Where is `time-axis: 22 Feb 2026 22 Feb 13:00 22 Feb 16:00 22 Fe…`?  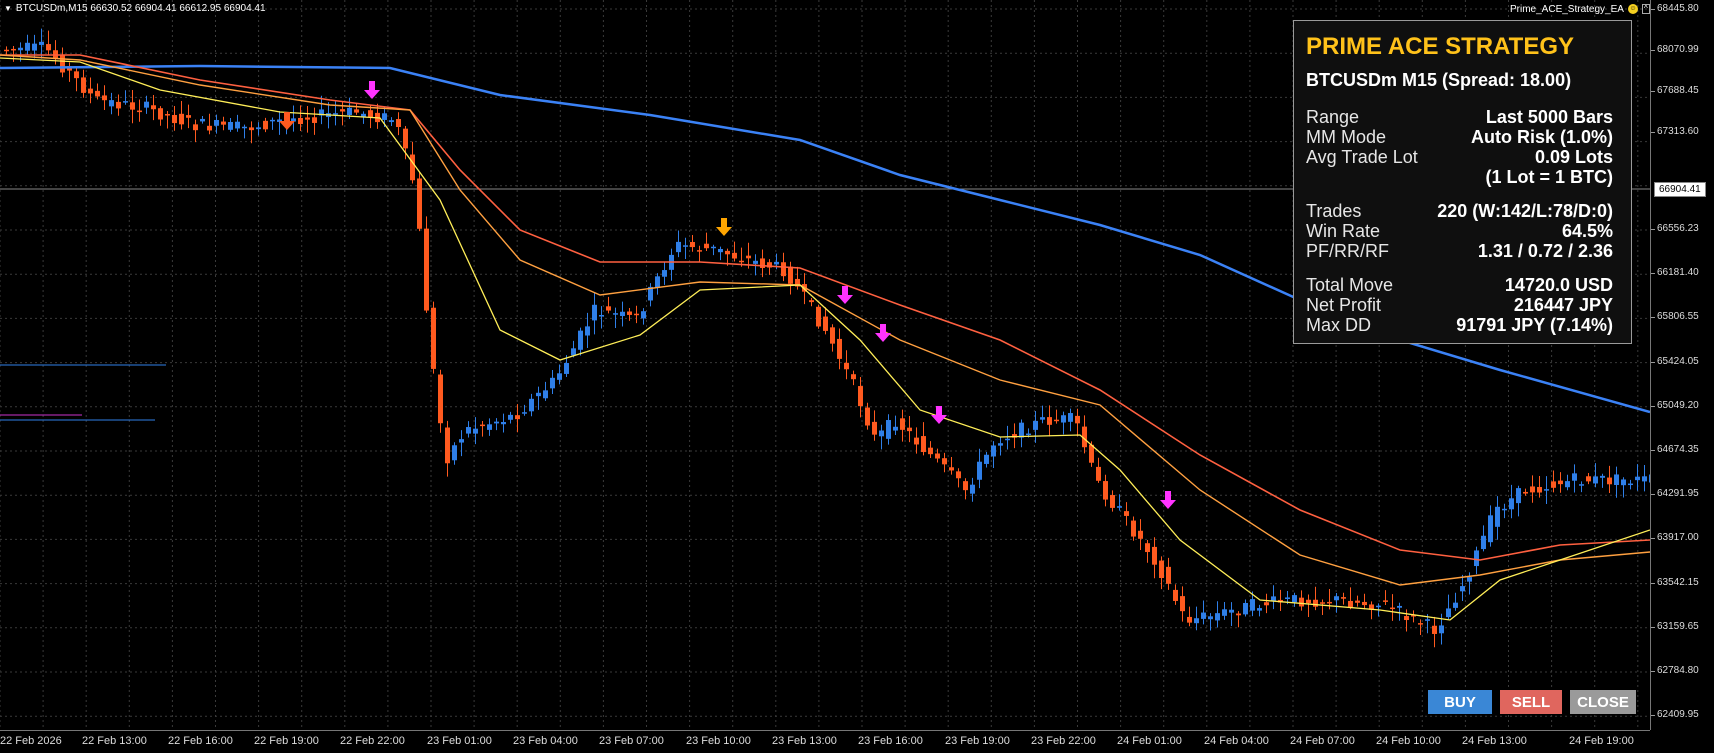
time-axis: 22 Feb 2026 22 Feb 13:00 22 Feb 16:00 22 Fe… is located at coordinates (825, 741).